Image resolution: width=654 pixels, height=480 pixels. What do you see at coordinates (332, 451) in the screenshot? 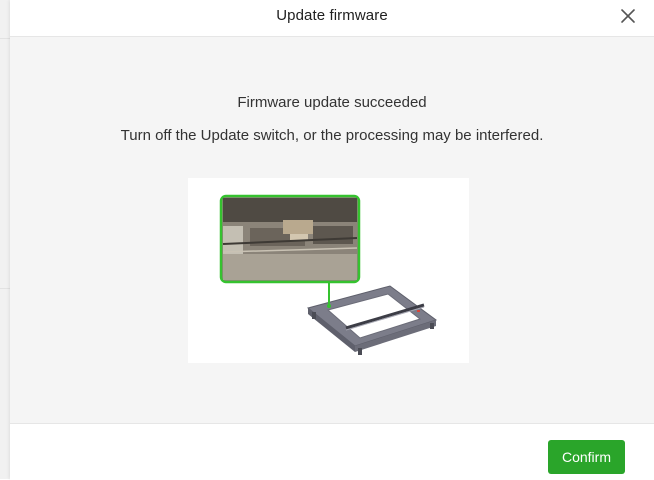
I see `dialog-footer: Confirm` at bounding box center [332, 451].